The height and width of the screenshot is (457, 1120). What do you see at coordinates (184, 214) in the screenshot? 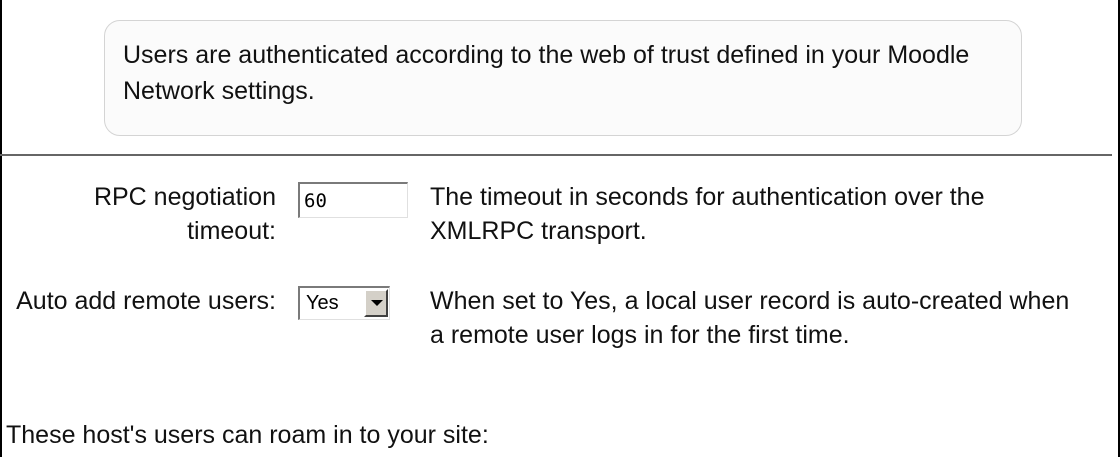
I see `rpc-timeout-label: RPC negotiation timeout:` at bounding box center [184, 214].